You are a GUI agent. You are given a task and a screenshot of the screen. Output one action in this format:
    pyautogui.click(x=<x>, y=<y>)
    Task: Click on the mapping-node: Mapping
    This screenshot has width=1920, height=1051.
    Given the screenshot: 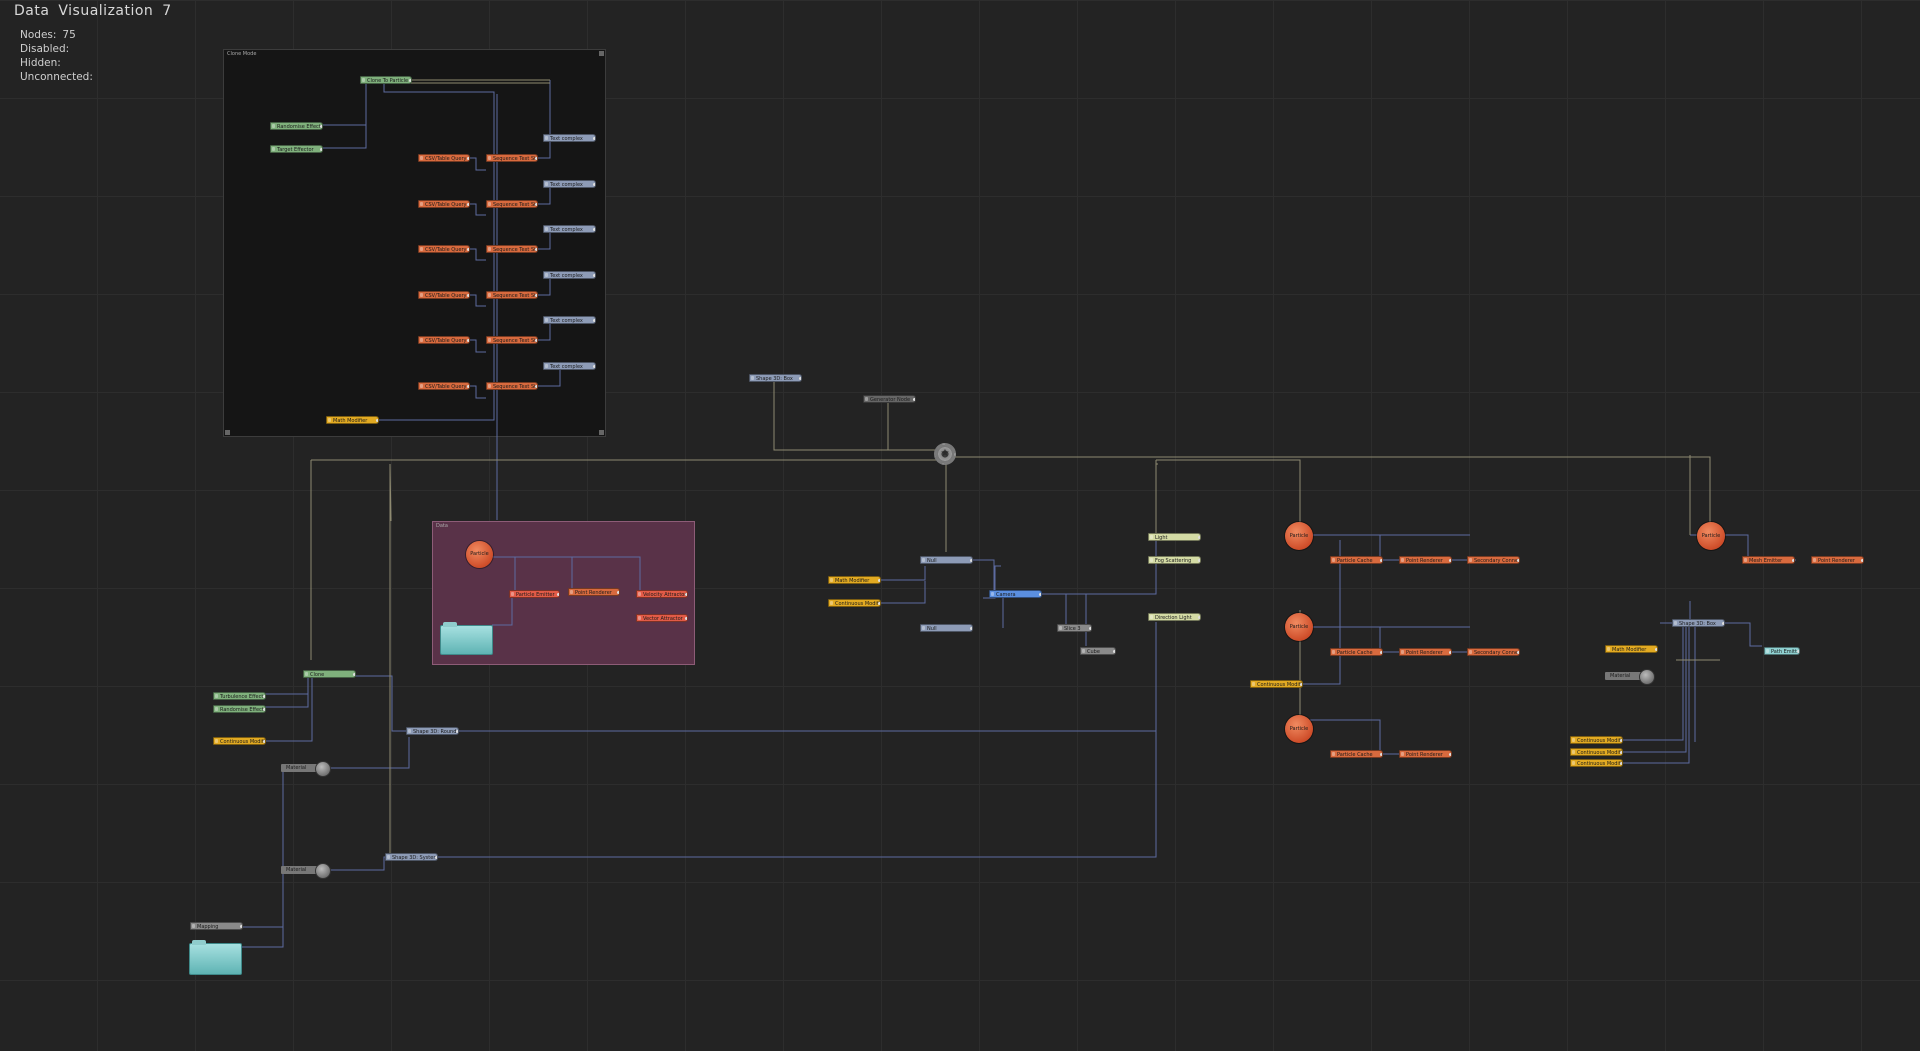 What is the action you would take?
    pyautogui.click(x=216, y=926)
    